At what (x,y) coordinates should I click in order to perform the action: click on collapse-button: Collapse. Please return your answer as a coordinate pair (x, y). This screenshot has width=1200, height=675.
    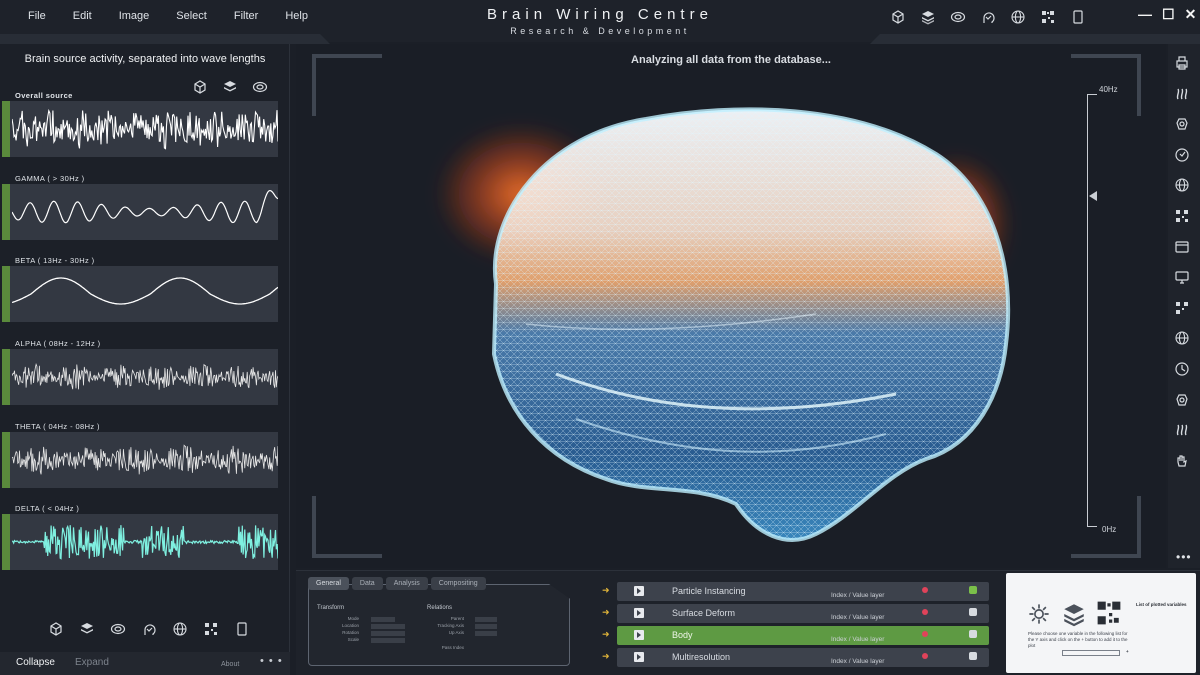
    Looking at the image, I should click on (35, 662).